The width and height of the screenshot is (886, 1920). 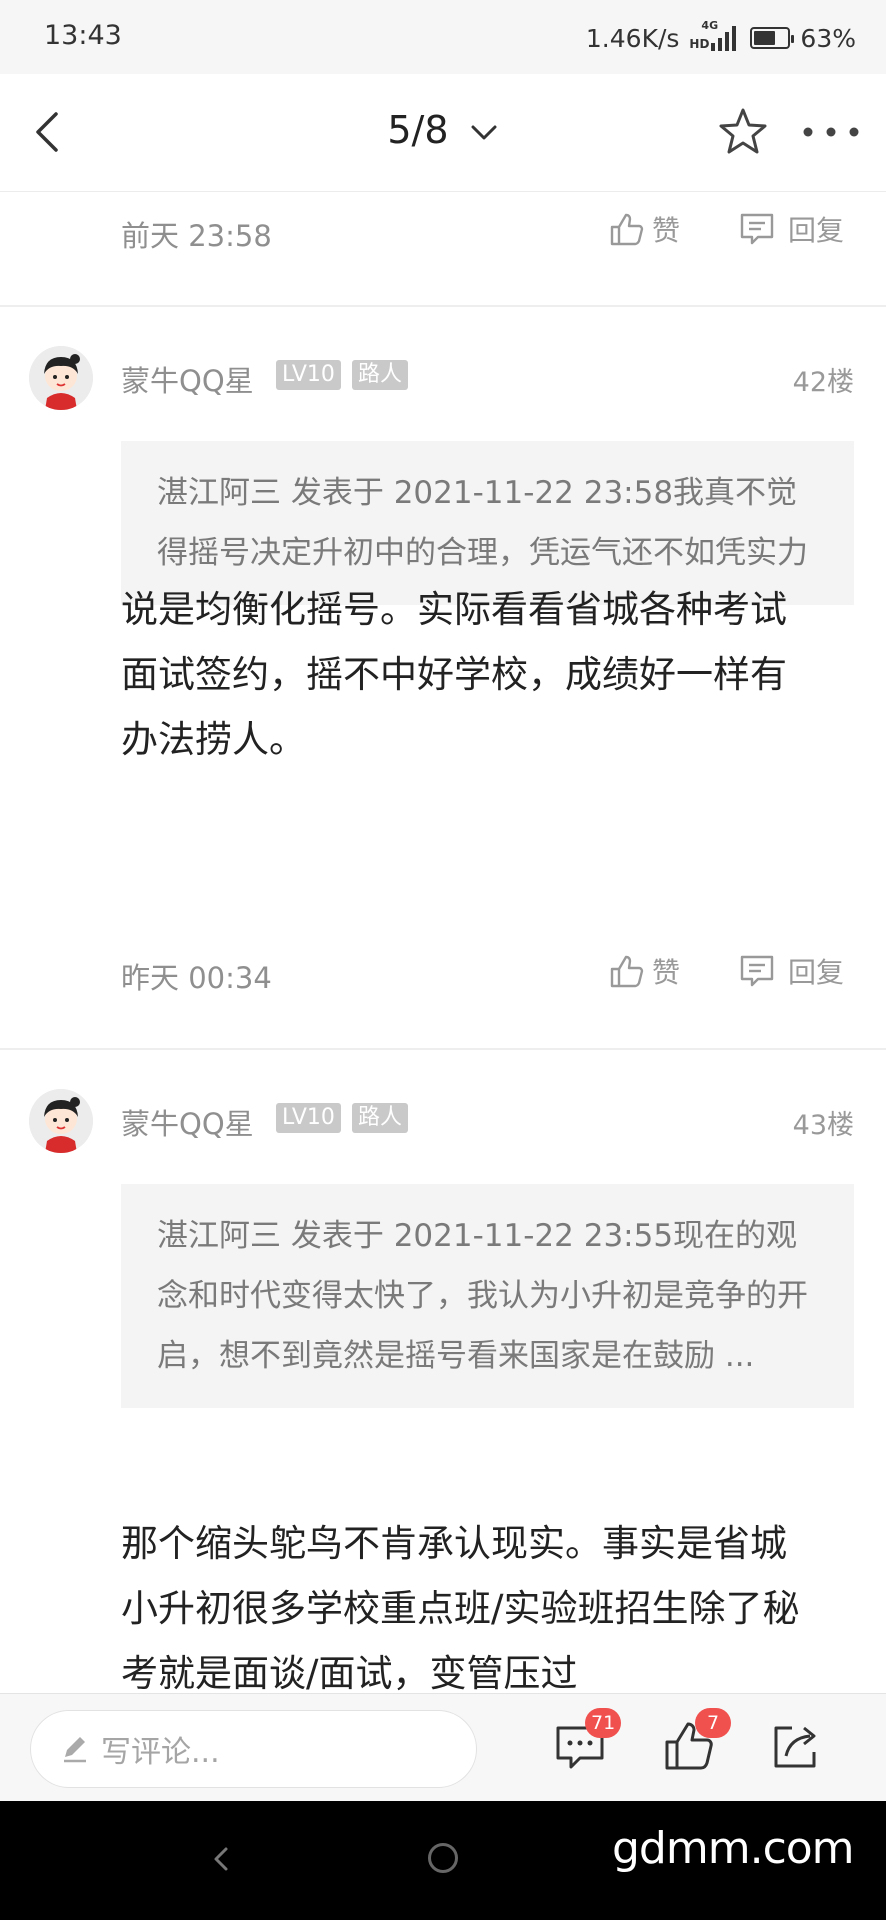 What do you see at coordinates (484, 132) in the screenshot?
I see `chevron-down-icon` at bounding box center [484, 132].